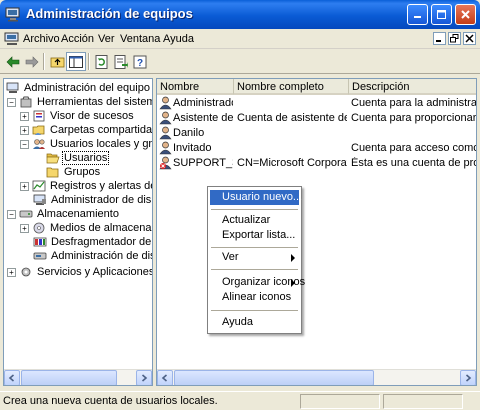  Describe the element at coordinates (26, 214) in the screenshot. I see `storage-icon` at that location.